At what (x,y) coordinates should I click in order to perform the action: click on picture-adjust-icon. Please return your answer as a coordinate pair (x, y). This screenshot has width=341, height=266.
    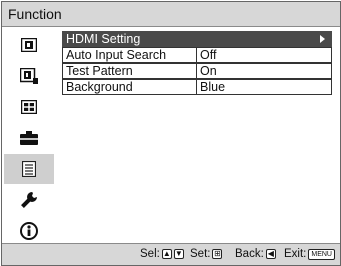
    Looking at the image, I should click on (29, 76).